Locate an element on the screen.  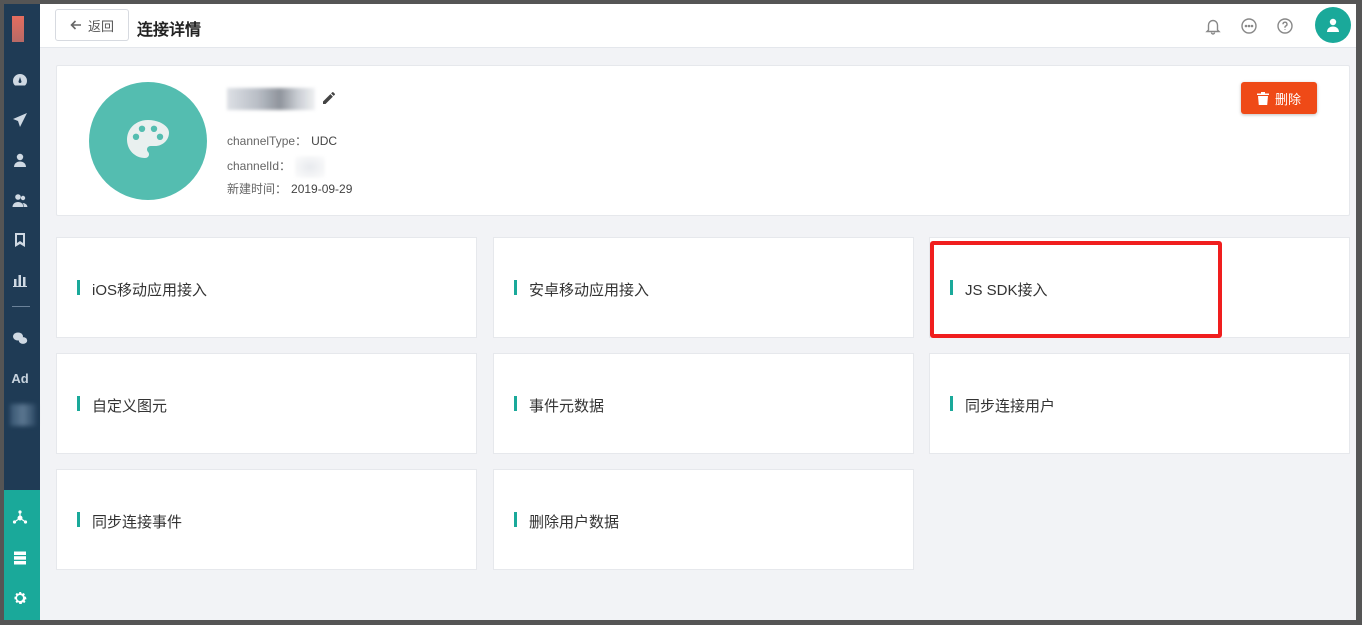
created-time-value: 2019-09-29 is located at coordinates (322, 189).